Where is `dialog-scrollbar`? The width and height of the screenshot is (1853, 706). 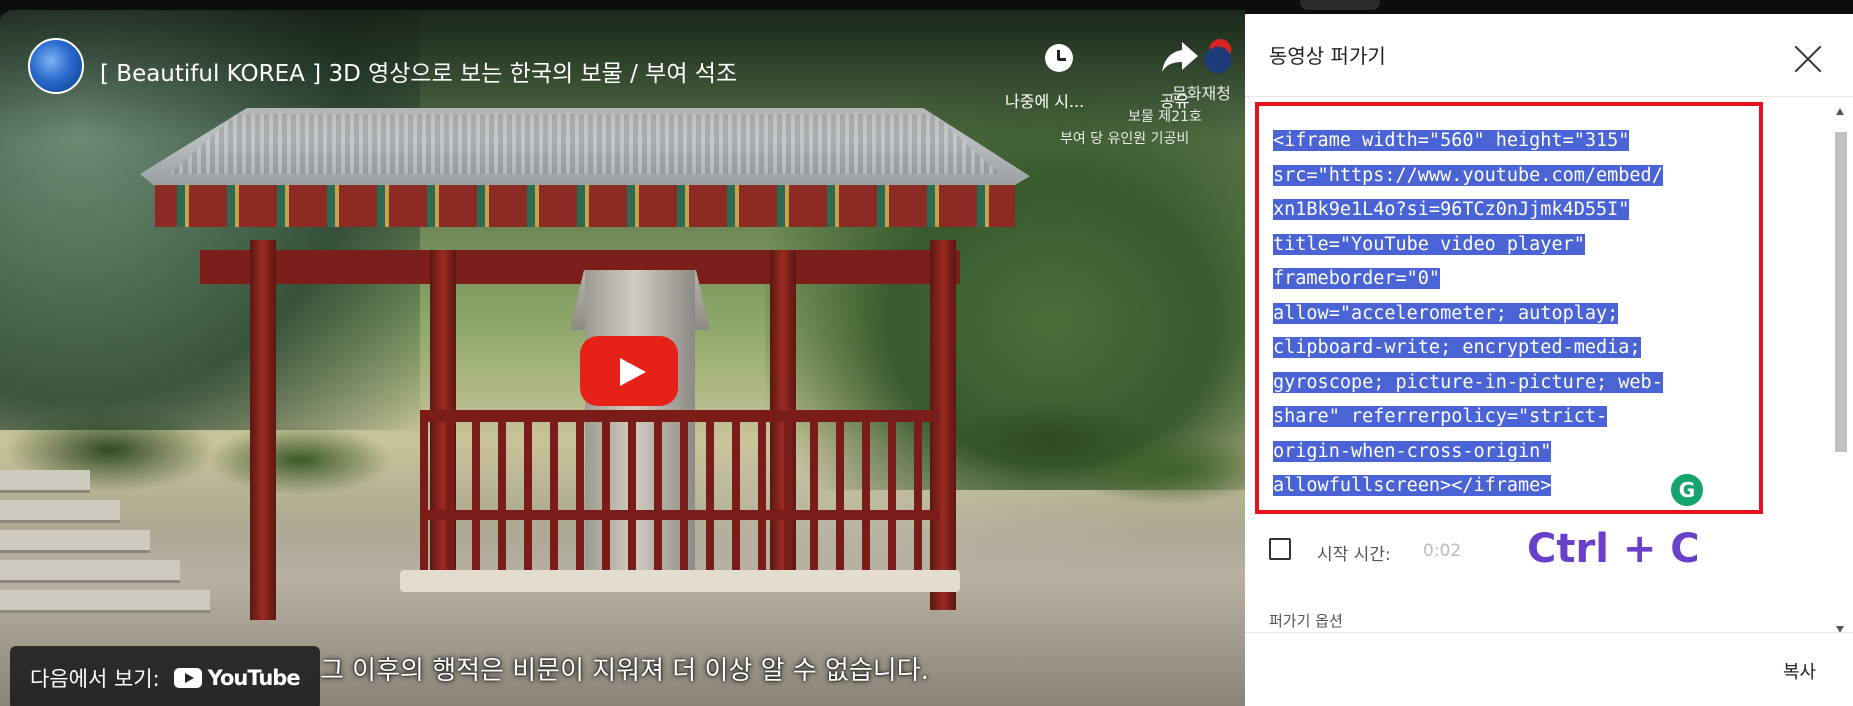
dialog-scrollbar is located at coordinates (1840, 378).